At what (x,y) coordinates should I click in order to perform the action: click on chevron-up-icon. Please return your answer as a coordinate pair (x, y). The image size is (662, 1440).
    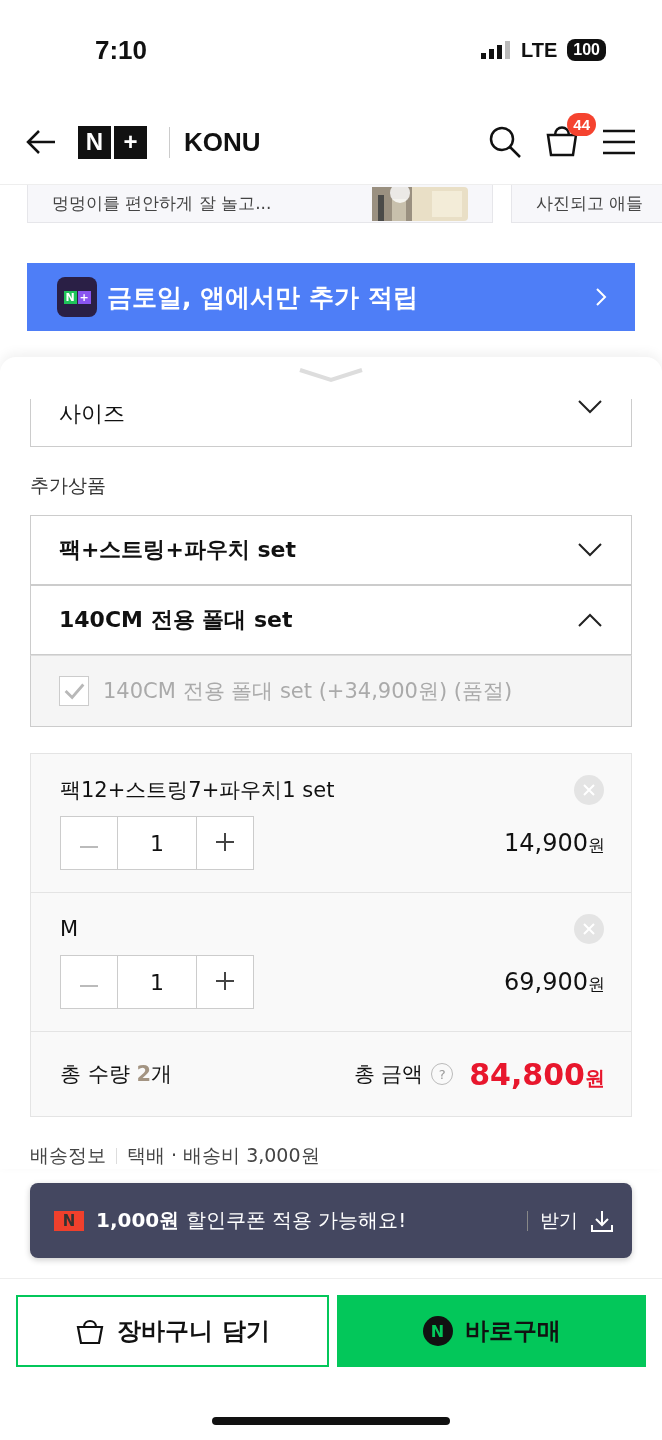
    Looking at the image, I should click on (590, 620).